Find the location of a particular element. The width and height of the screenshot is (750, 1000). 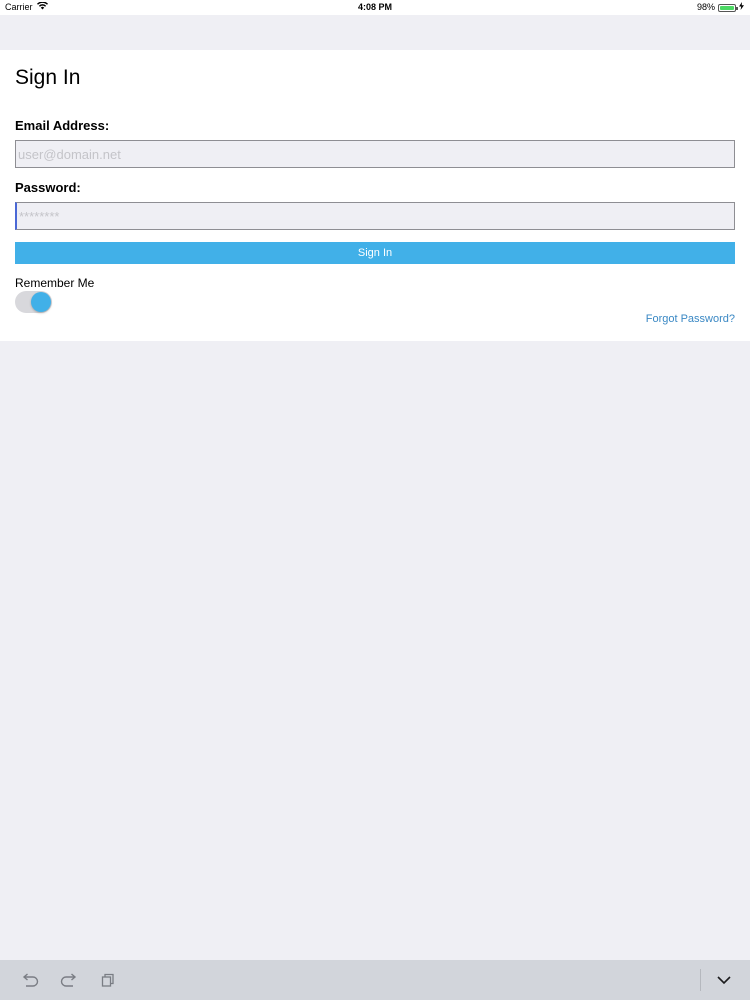

email-label: Email Address: is located at coordinates (62, 125).